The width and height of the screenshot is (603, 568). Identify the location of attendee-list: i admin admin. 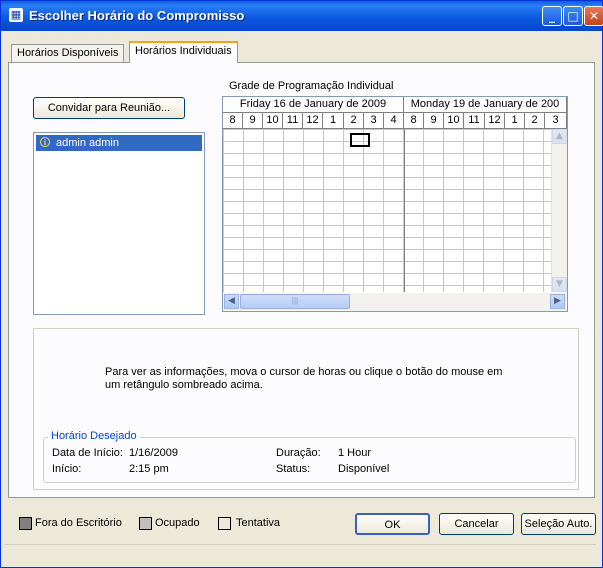
(119, 223).